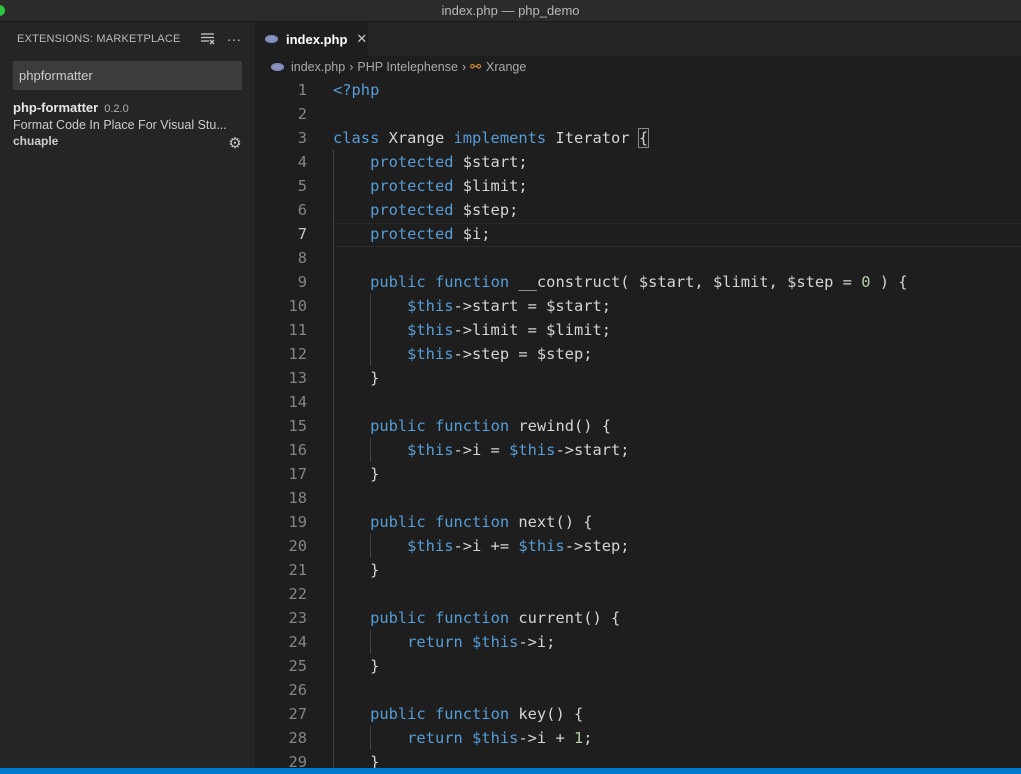  Describe the element at coordinates (638, 162) in the screenshot. I see `code-line: 4 protected $start;` at that location.